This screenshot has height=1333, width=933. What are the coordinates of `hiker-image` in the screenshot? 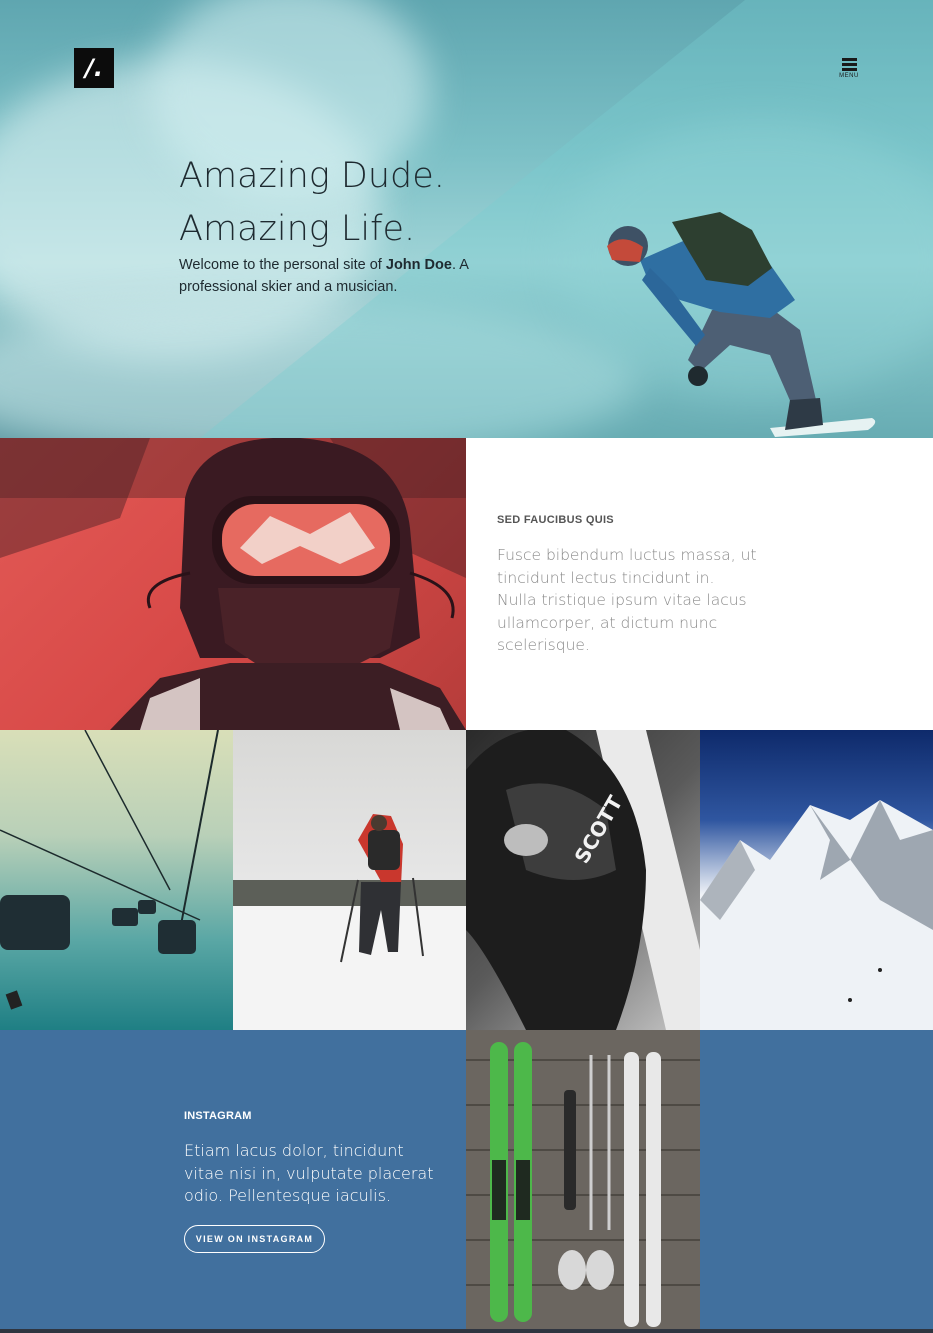 It's located at (349, 880).